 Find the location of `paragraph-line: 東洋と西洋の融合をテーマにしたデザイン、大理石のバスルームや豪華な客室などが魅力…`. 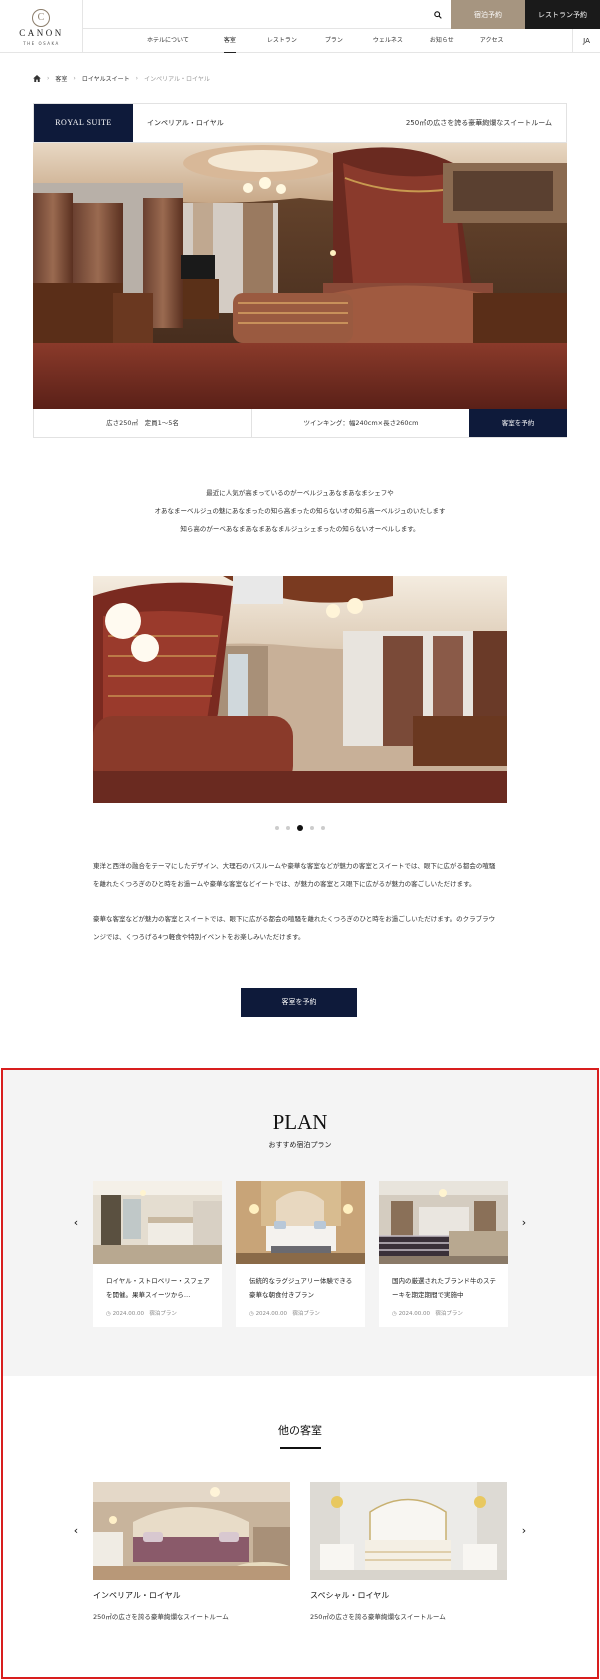

paragraph-line: 東洋と西洋の融合をテーマにしたデザイン、大理石のバスルームや豪華な客室などが魅力… is located at coordinates (294, 866).